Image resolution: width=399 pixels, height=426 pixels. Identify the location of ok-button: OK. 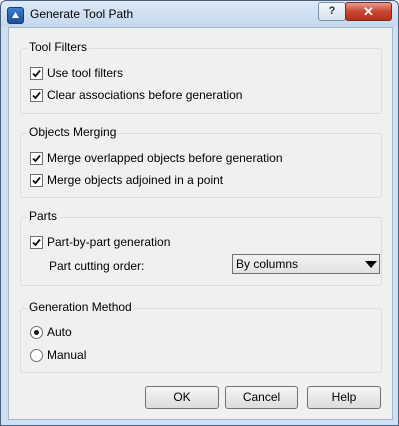
(182, 397).